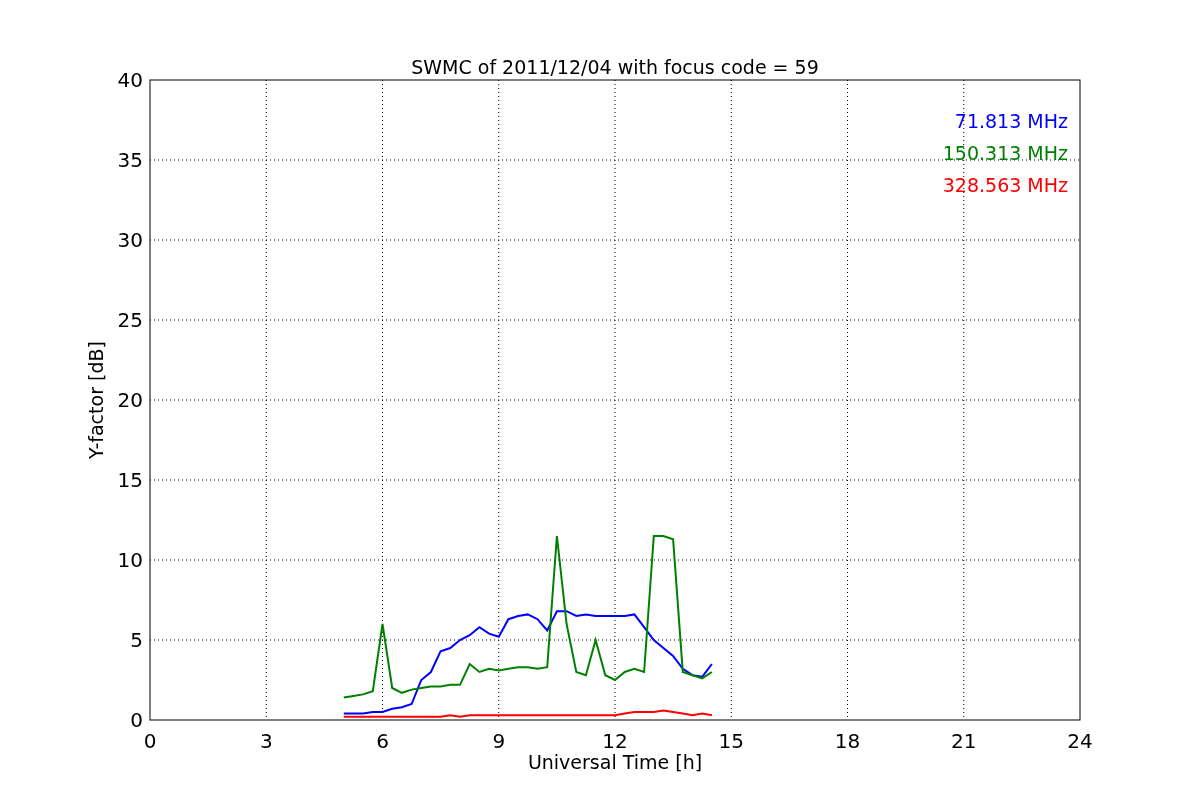  I want to click on x-tick-label: 24, so click(1080, 741).